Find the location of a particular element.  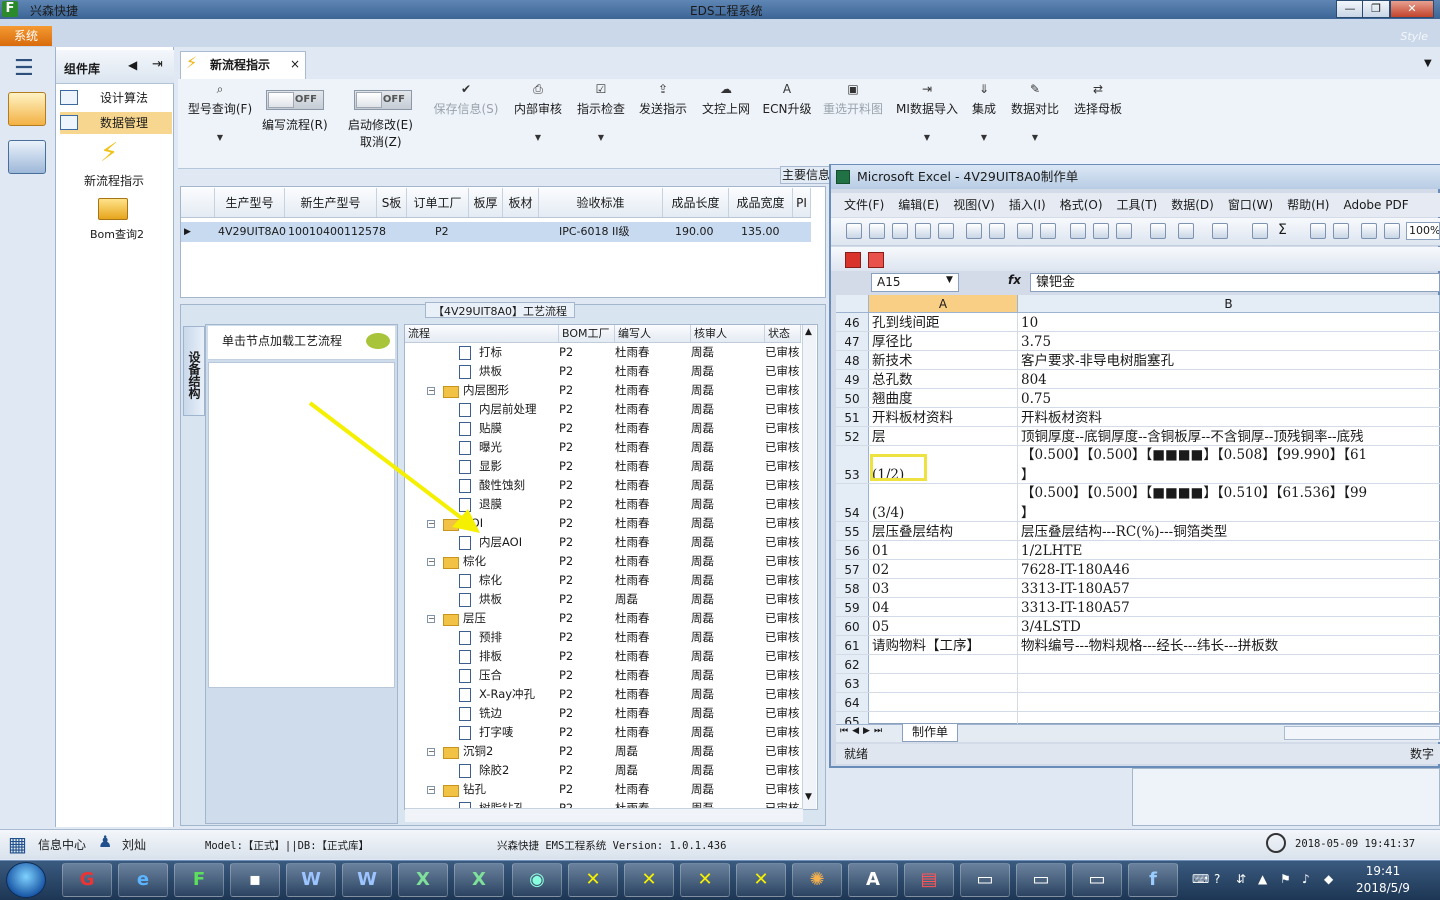

tree-row: − 棕化 P2 杜雨春 周磊 已审核 is located at coordinates (603, 561).